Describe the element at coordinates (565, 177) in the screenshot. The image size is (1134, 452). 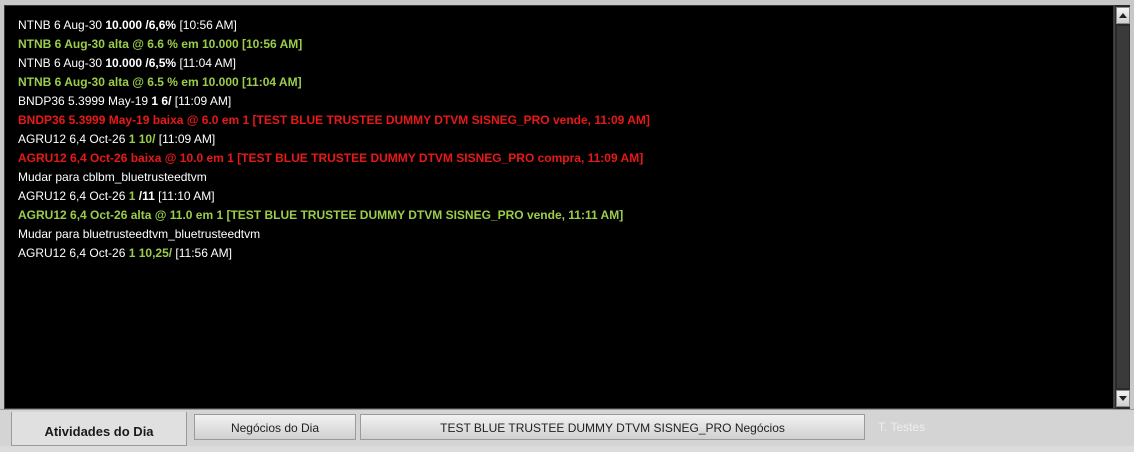
I see `log-line: Mudar para cblbm_bluetrusteedtvm` at that location.